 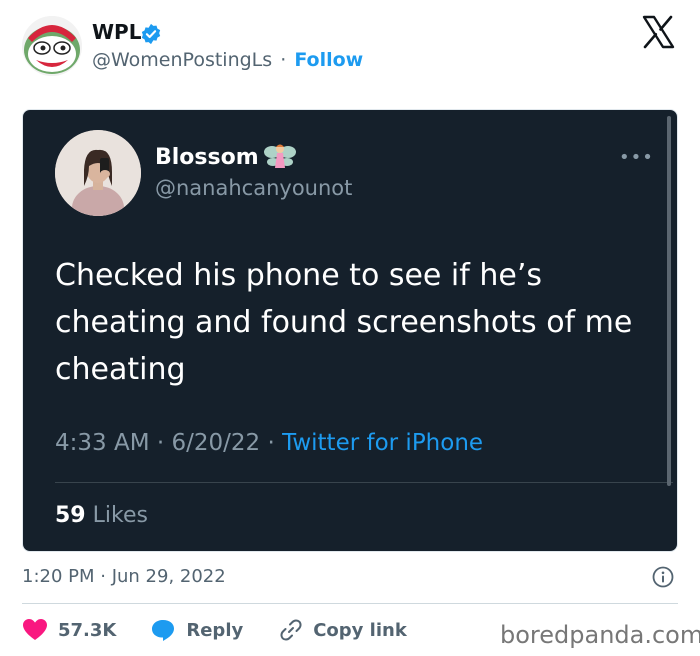 I want to click on reply-icon, so click(x=163, y=630).